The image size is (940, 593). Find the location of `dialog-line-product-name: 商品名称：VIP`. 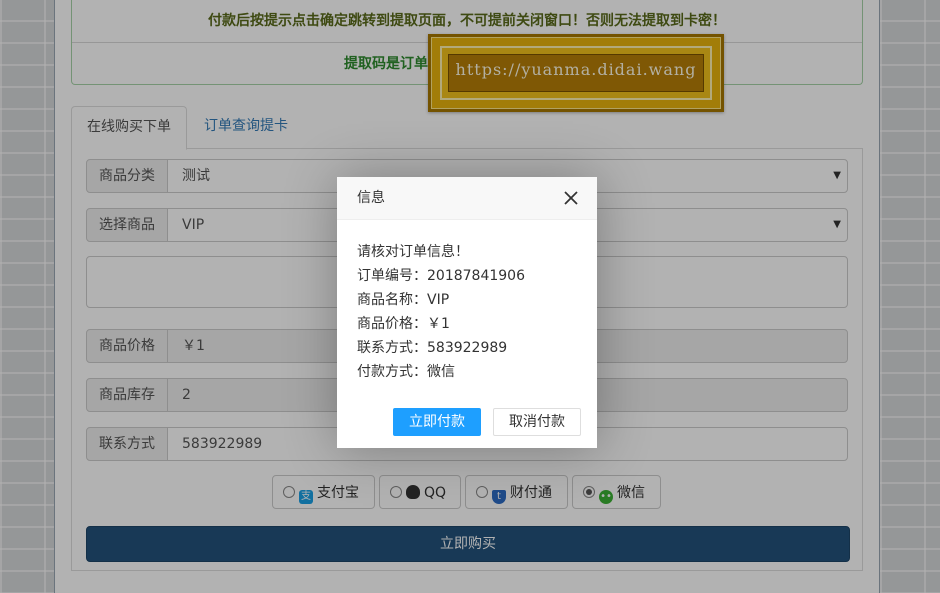

dialog-line-product-name: 商品名称：VIP is located at coordinates (403, 300).